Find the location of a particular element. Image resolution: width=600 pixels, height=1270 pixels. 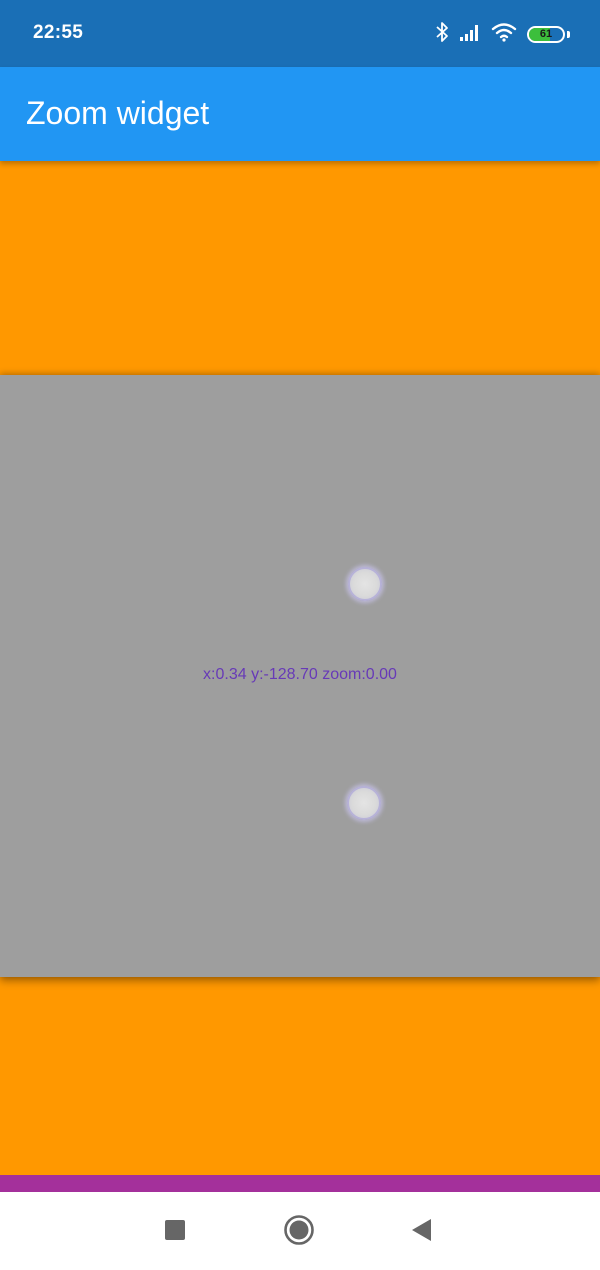

status-icons: 61 is located at coordinates (502, 34).